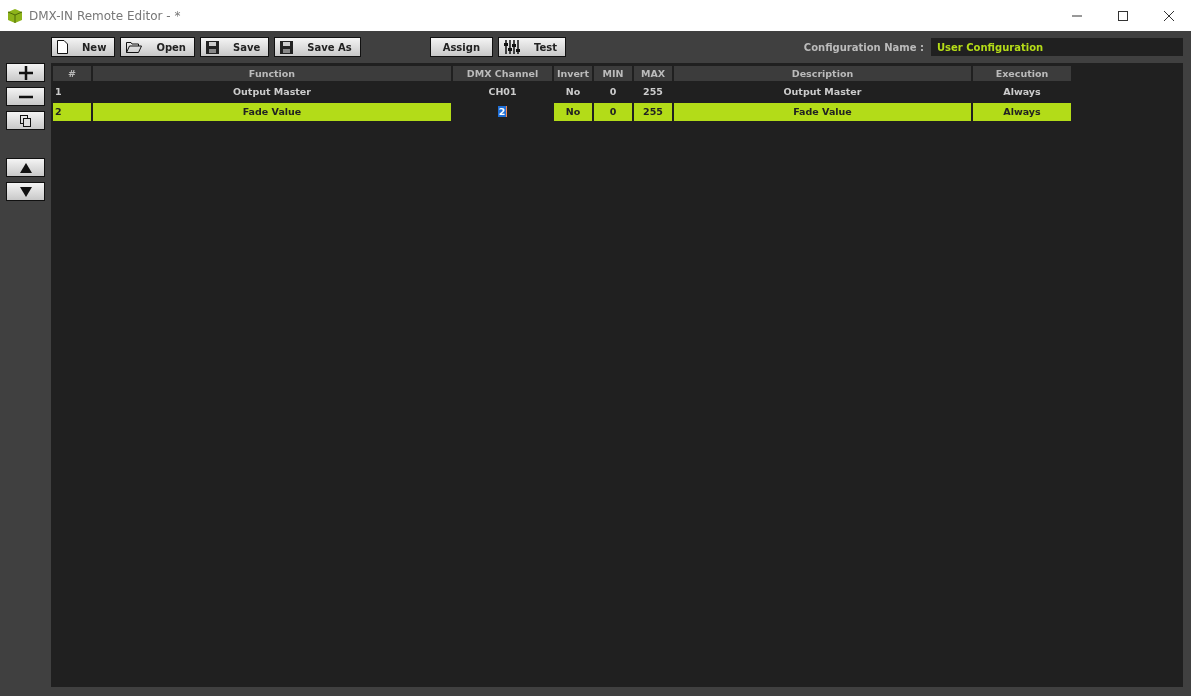 This screenshot has width=1191, height=696. What do you see at coordinates (1057, 47) in the screenshot?
I see `configuration-name-field: User Configuration` at bounding box center [1057, 47].